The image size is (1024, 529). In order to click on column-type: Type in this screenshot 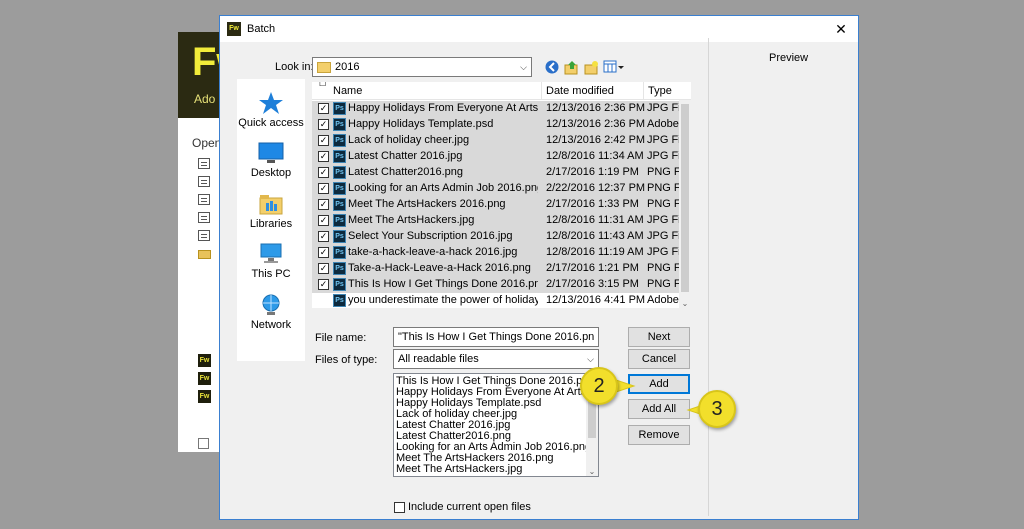, I will do `click(660, 91)`.